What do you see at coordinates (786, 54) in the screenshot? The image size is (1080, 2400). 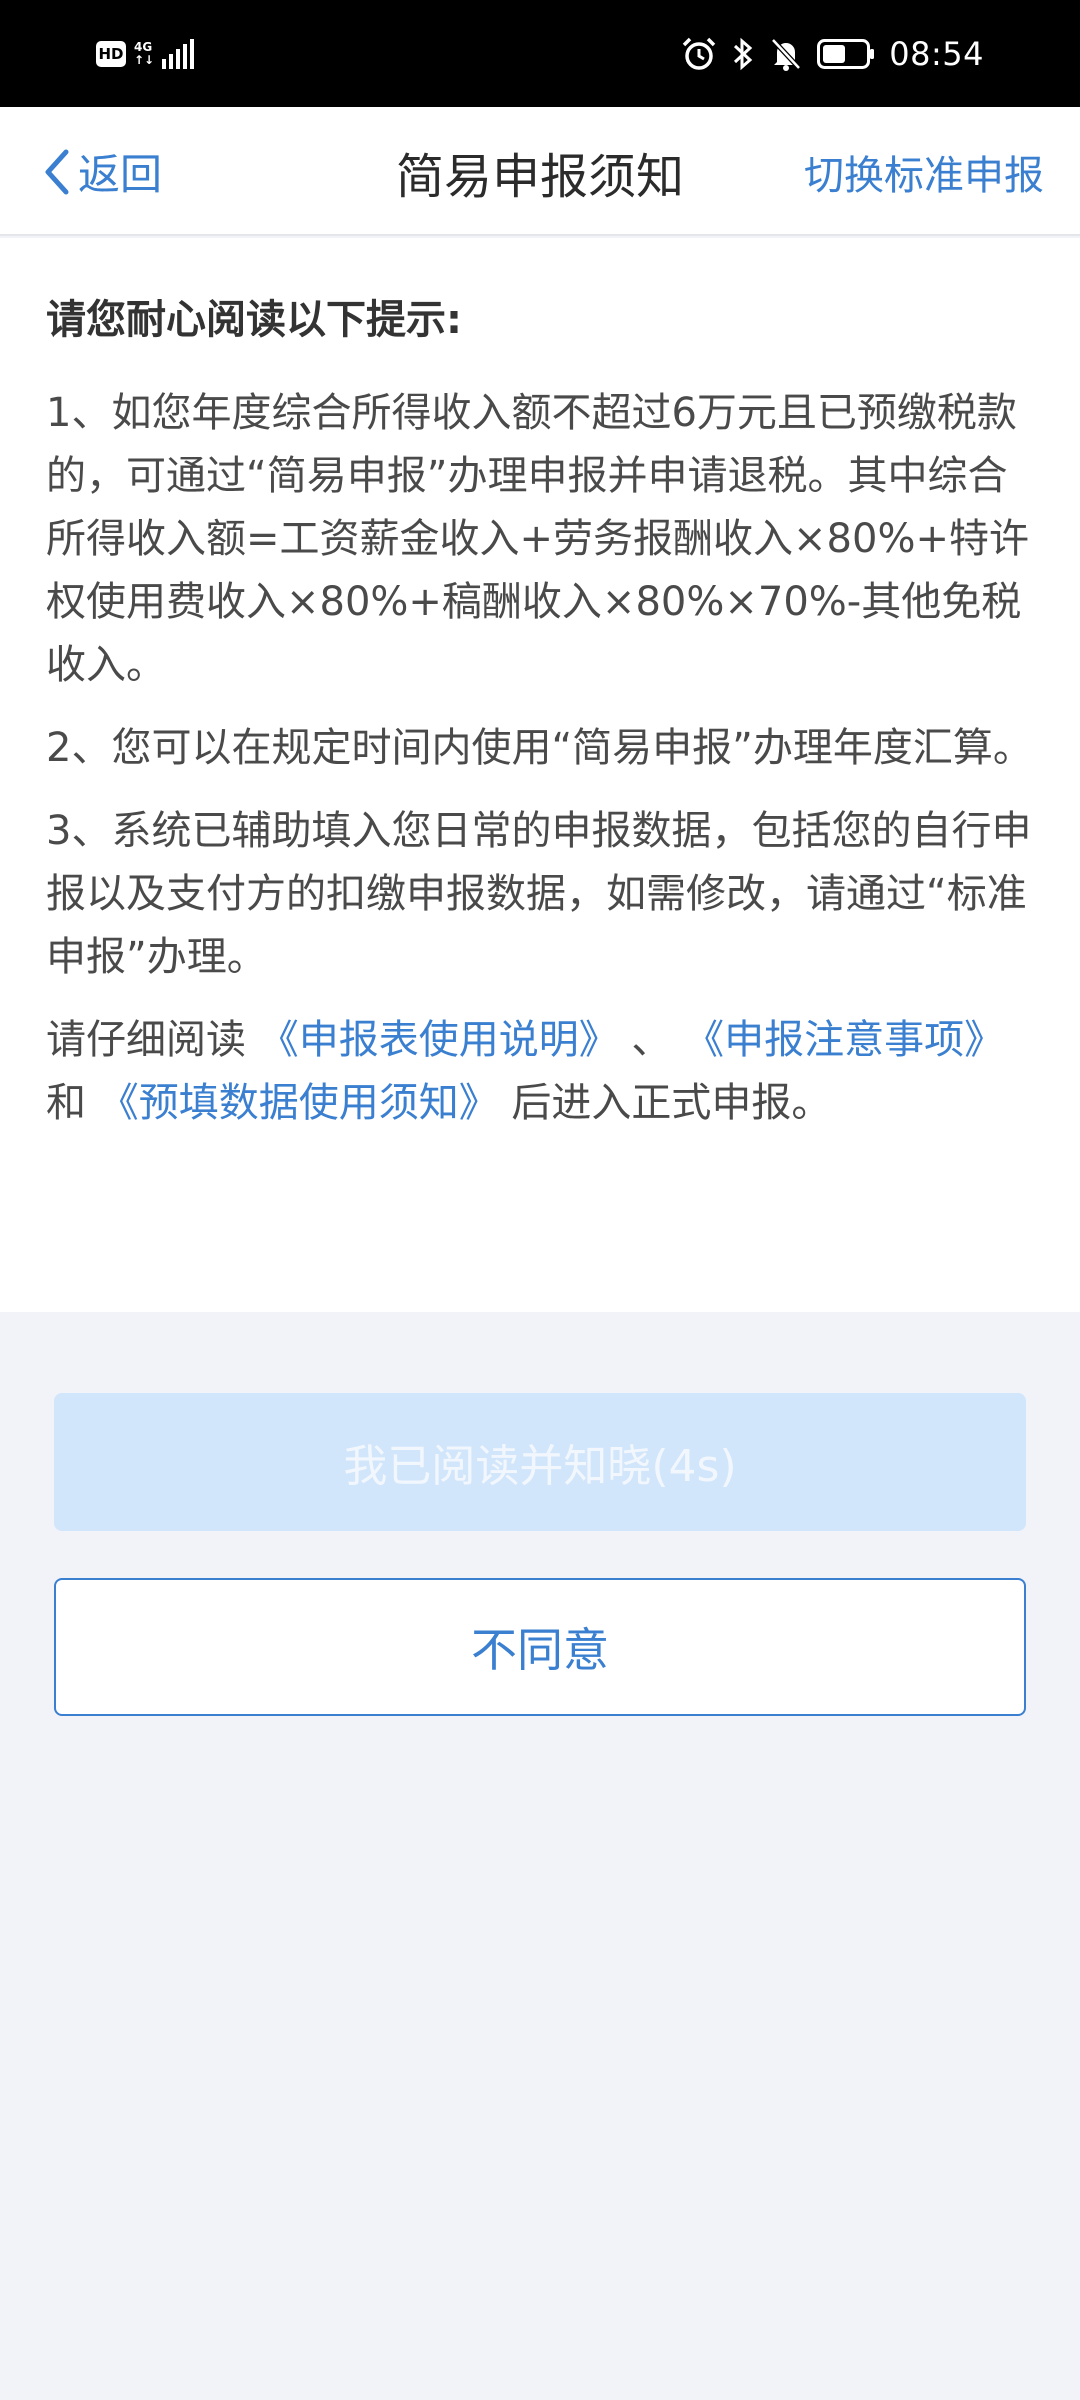 I see `mute-bell-icon` at bounding box center [786, 54].